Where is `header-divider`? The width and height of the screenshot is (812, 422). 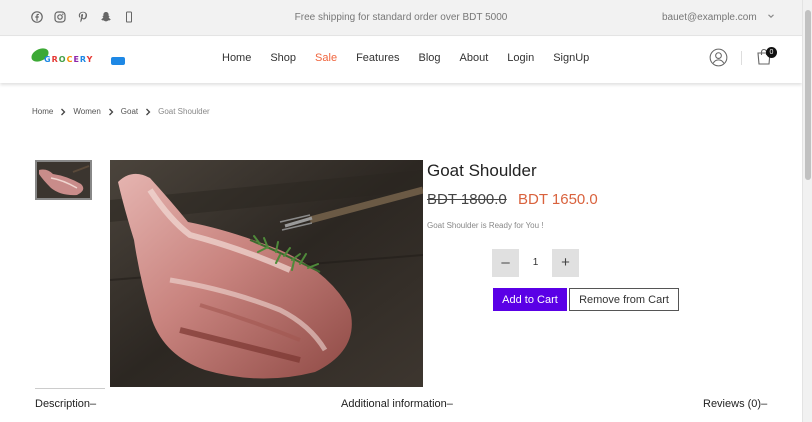
header-divider is located at coordinates (741, 58).